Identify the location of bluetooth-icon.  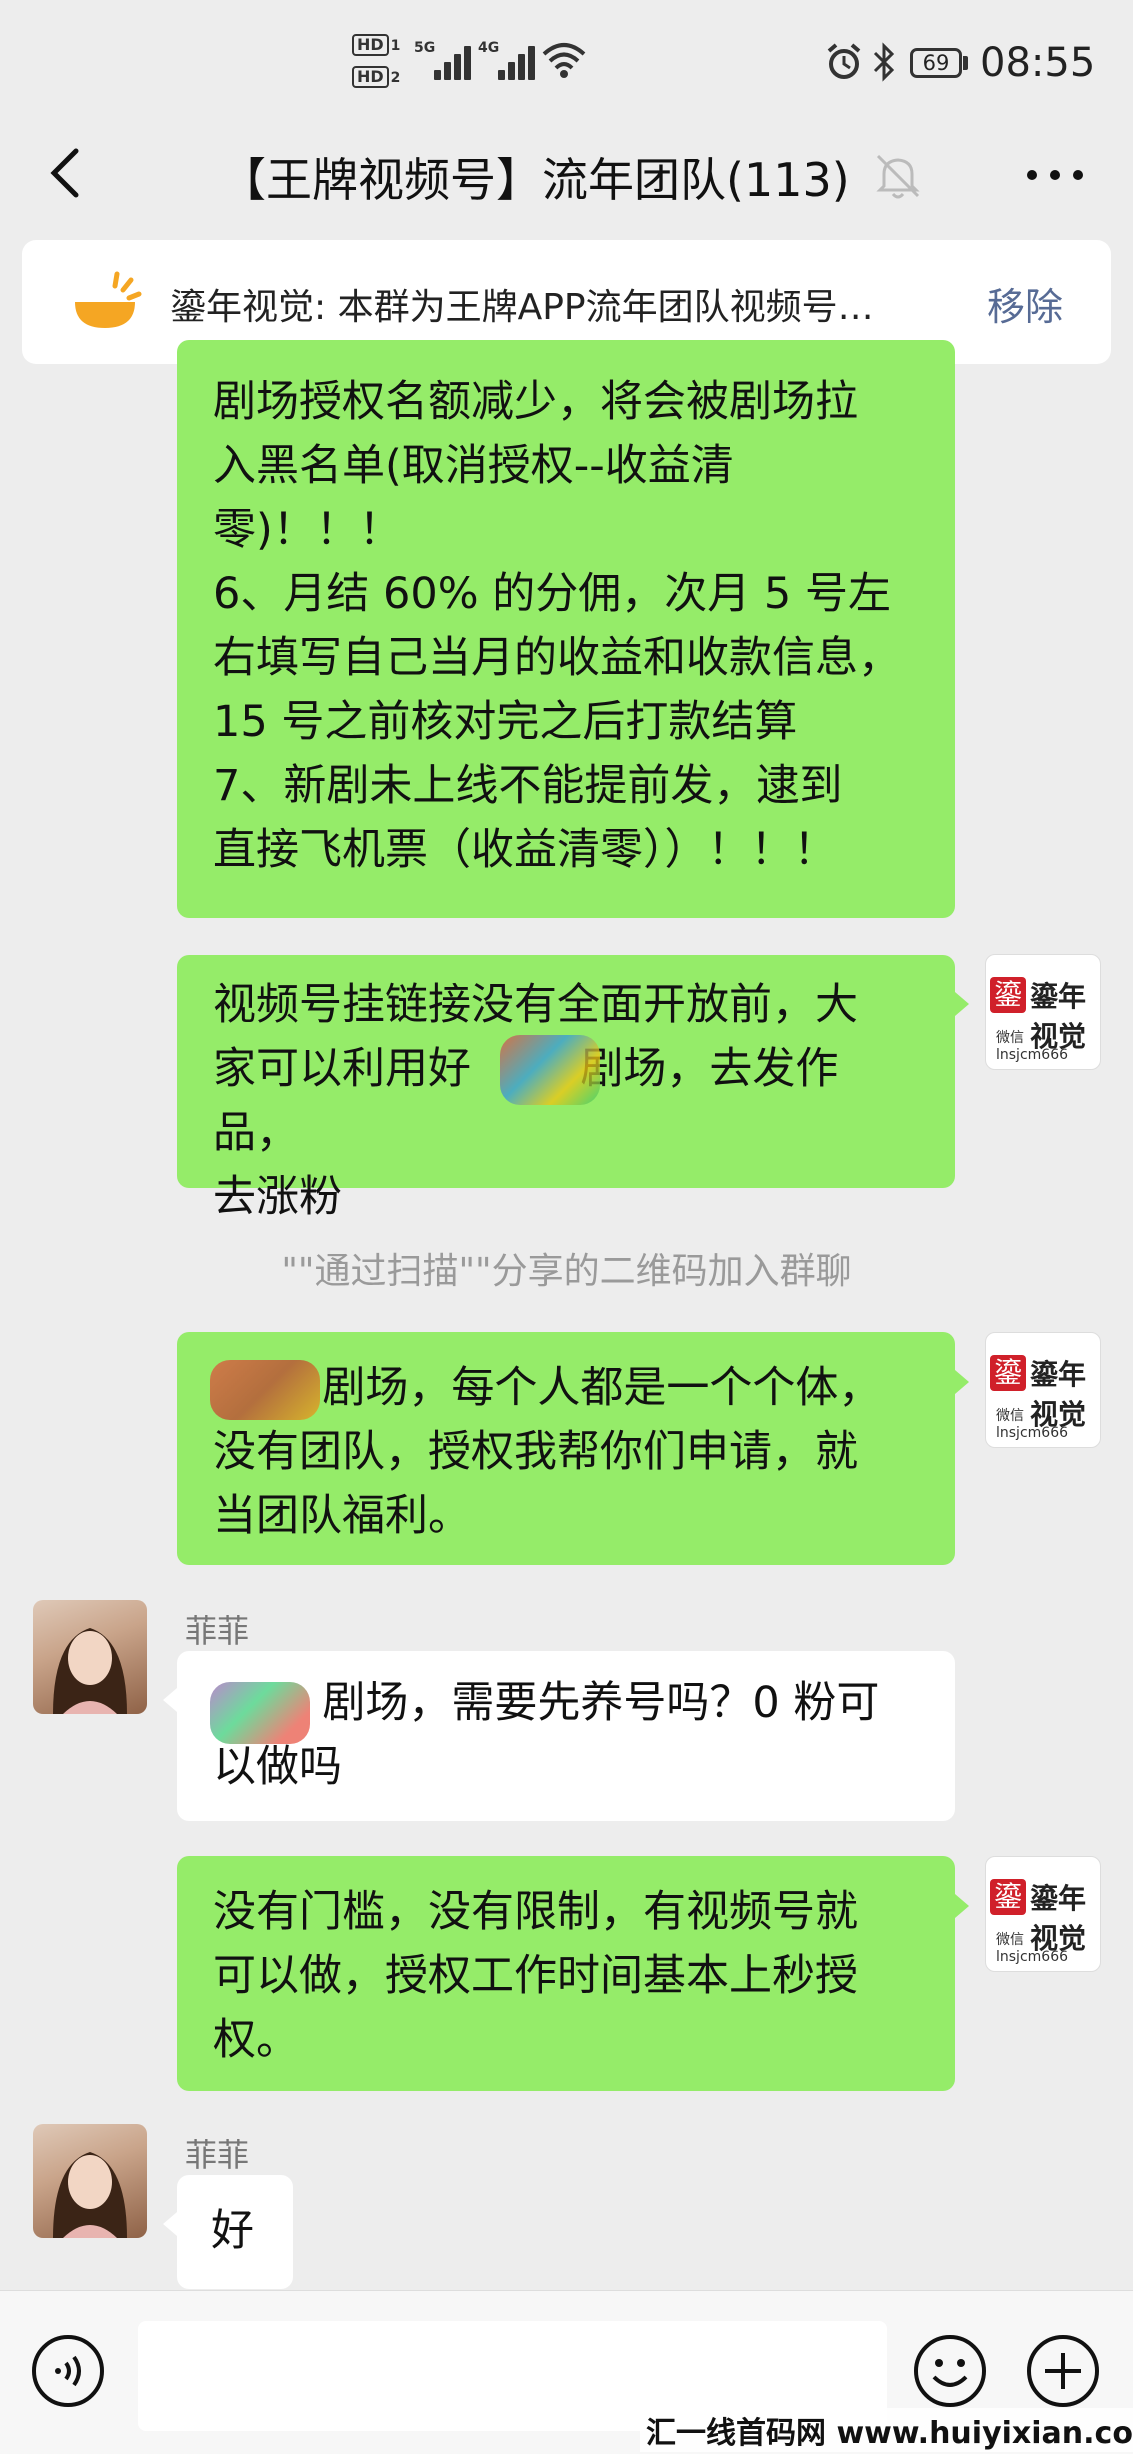
(884, 62).